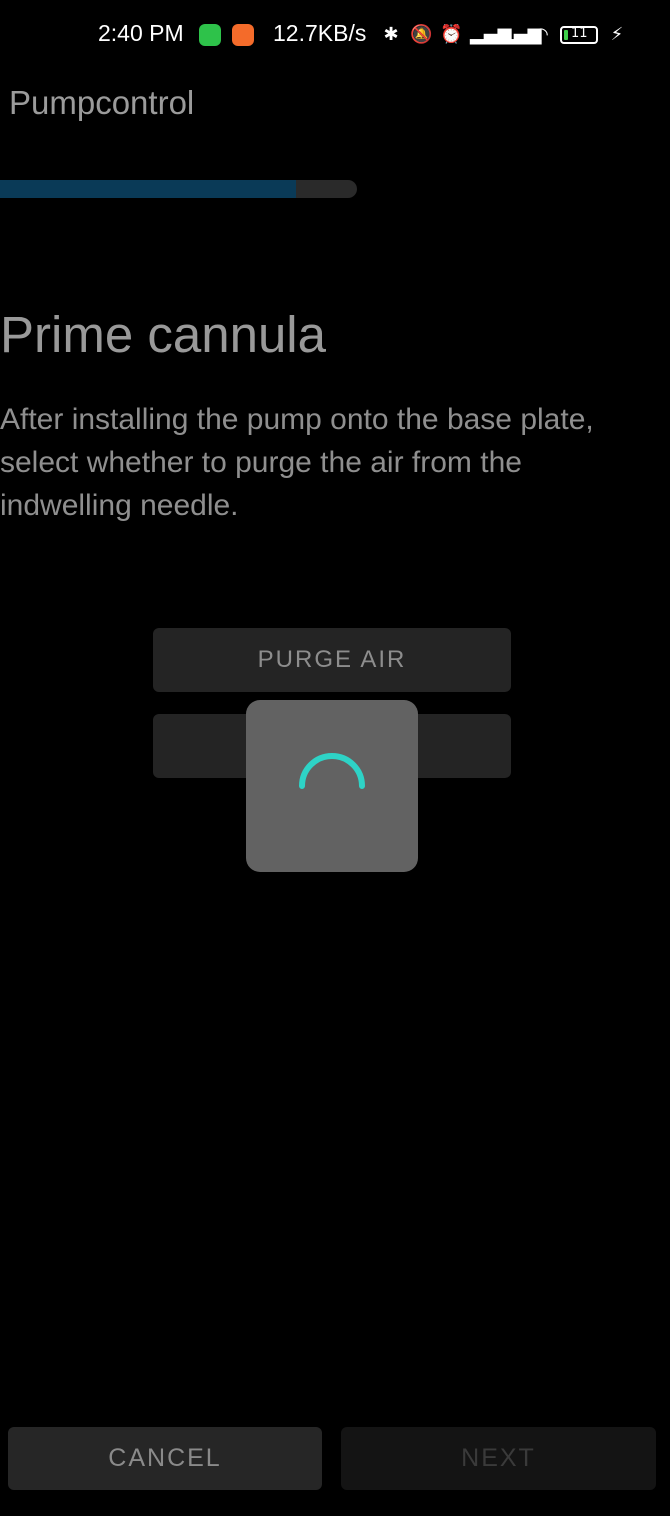 The width and height of the screenshot is (670, 1516). I want to click on alarm-icon: ⏰, so click(451, 34).